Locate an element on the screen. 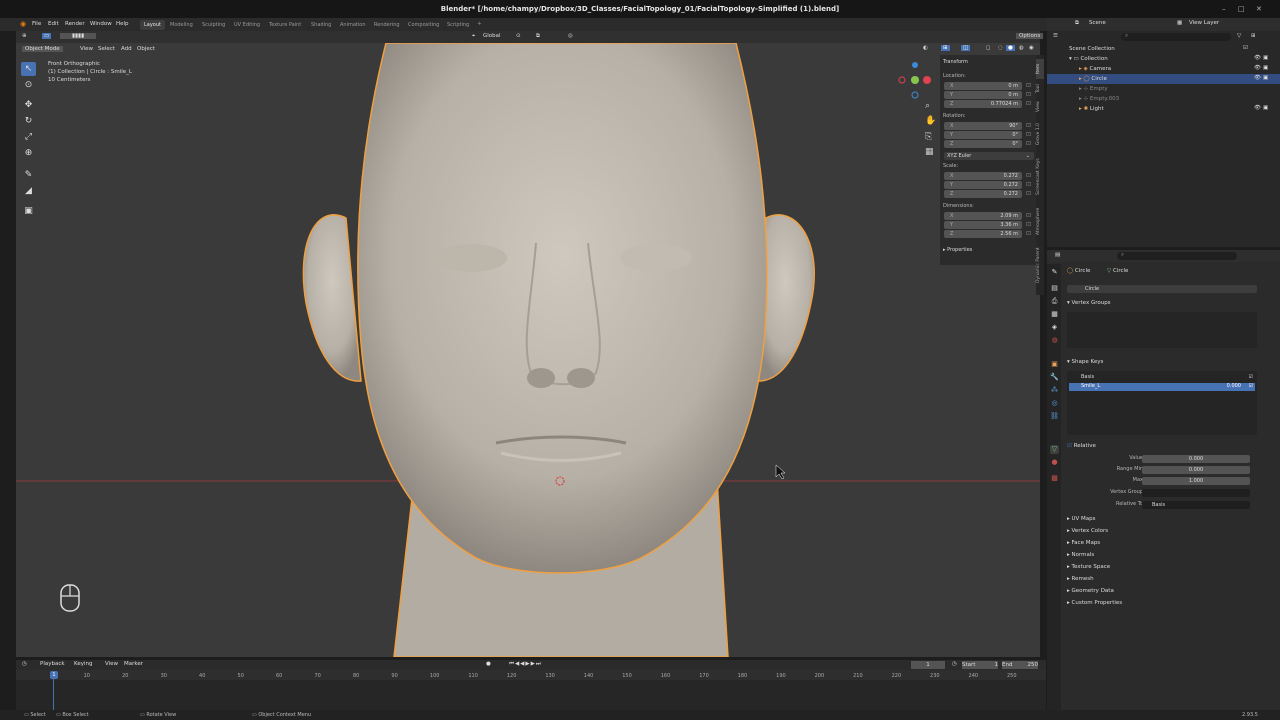  outliner-item-empty: ▸ ⊹ Empty is located at coordinates (1163, 89).